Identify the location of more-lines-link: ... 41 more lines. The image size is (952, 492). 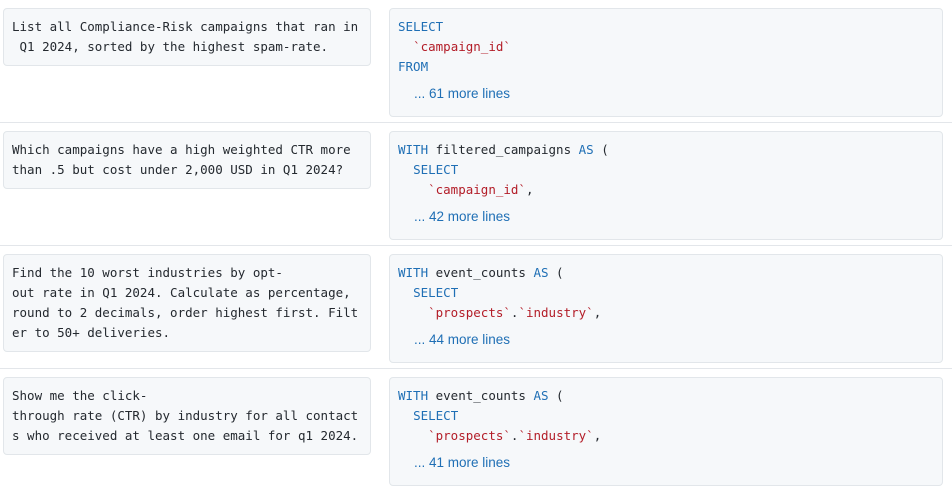
(674, 463).